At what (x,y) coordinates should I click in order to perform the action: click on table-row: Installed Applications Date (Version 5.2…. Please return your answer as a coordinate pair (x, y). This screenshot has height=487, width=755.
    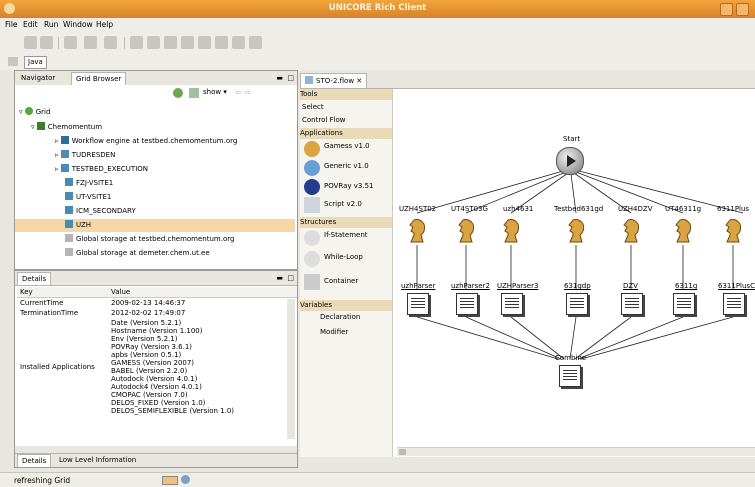
    Looking at the image, I should click on (157, 367).